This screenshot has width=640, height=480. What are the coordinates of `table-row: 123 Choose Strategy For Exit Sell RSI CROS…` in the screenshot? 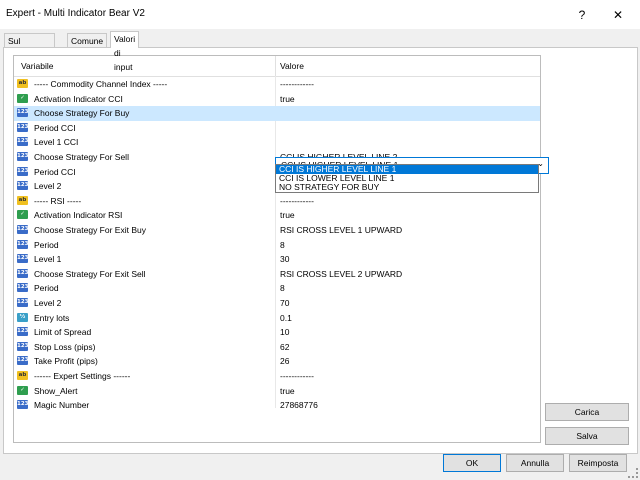 It's located at (277, 274).